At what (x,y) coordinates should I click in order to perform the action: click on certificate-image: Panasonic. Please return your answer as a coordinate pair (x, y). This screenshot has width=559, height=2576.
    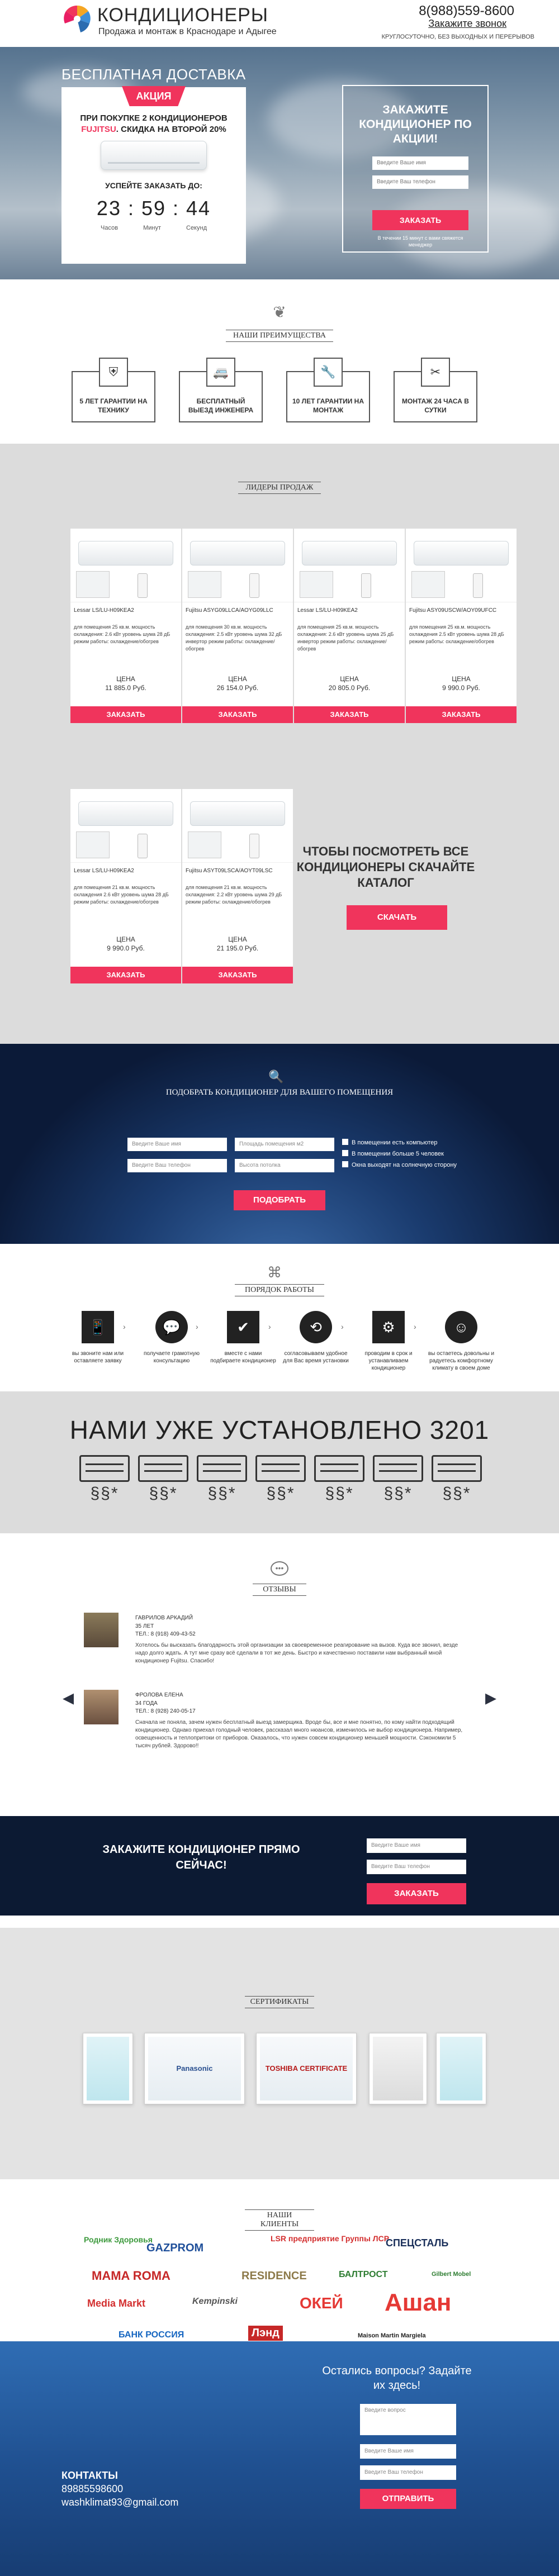
    Looking at the image, I should click on (195, 2069).